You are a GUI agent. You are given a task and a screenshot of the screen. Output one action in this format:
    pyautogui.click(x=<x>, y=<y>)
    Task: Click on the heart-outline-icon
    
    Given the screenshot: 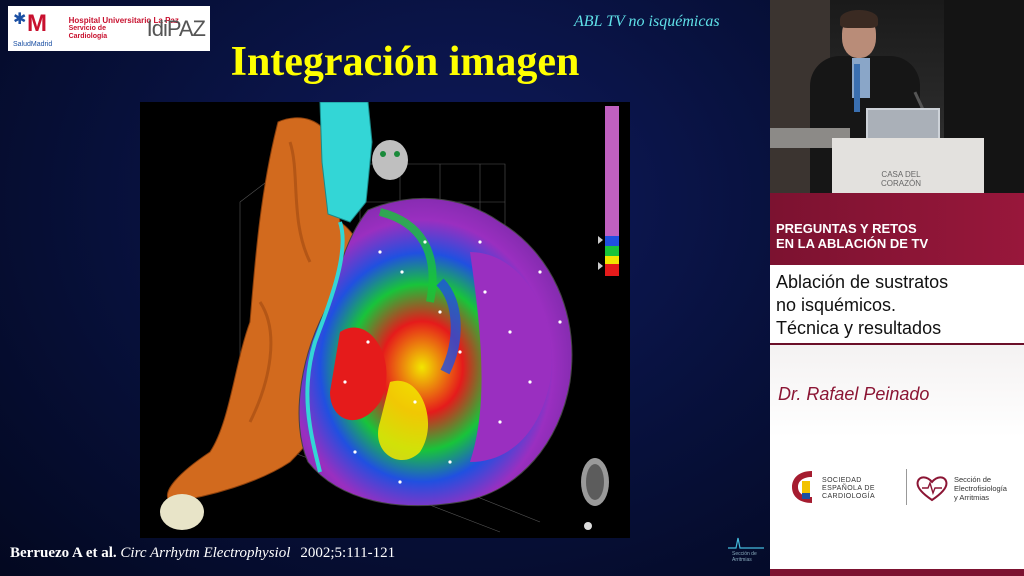 What is the action you would take?
    pyautogui.click(x=932, y=489)
    